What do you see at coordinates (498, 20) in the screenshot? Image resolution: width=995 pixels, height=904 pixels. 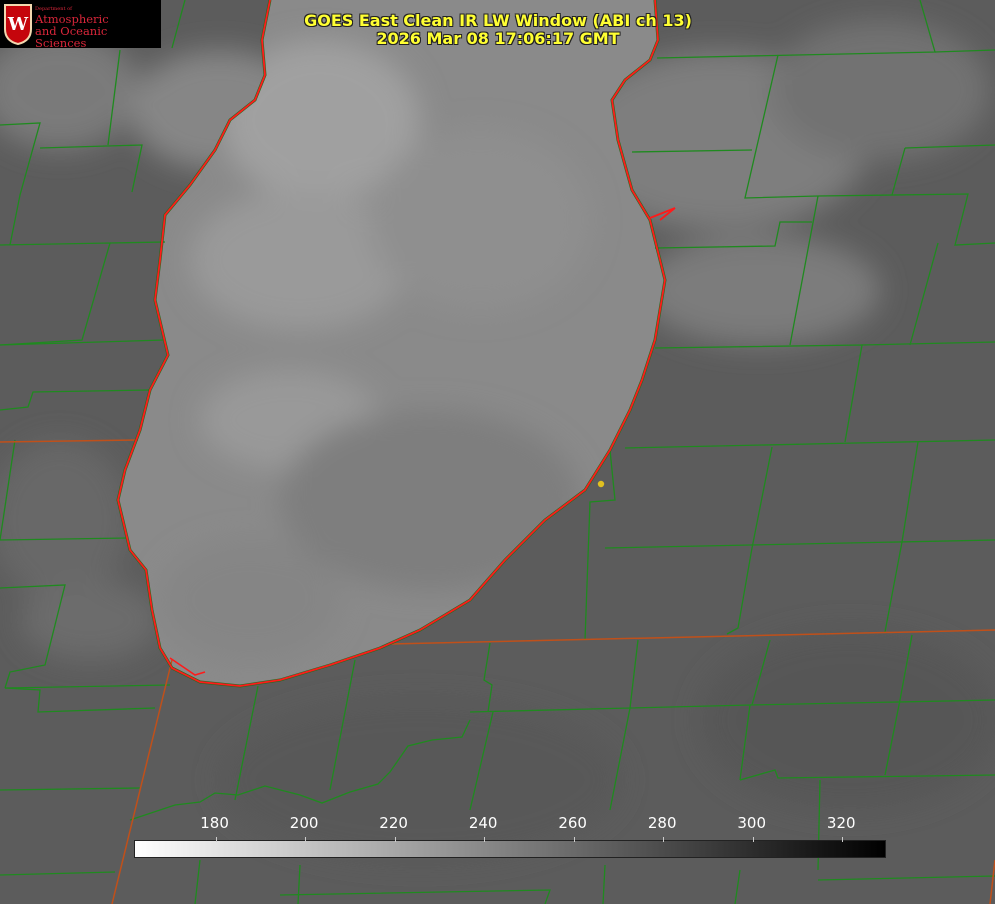 I see `image-title: GOES East Clean IR LW Window (ABI ch 13)` at bounding box center [498, 20].